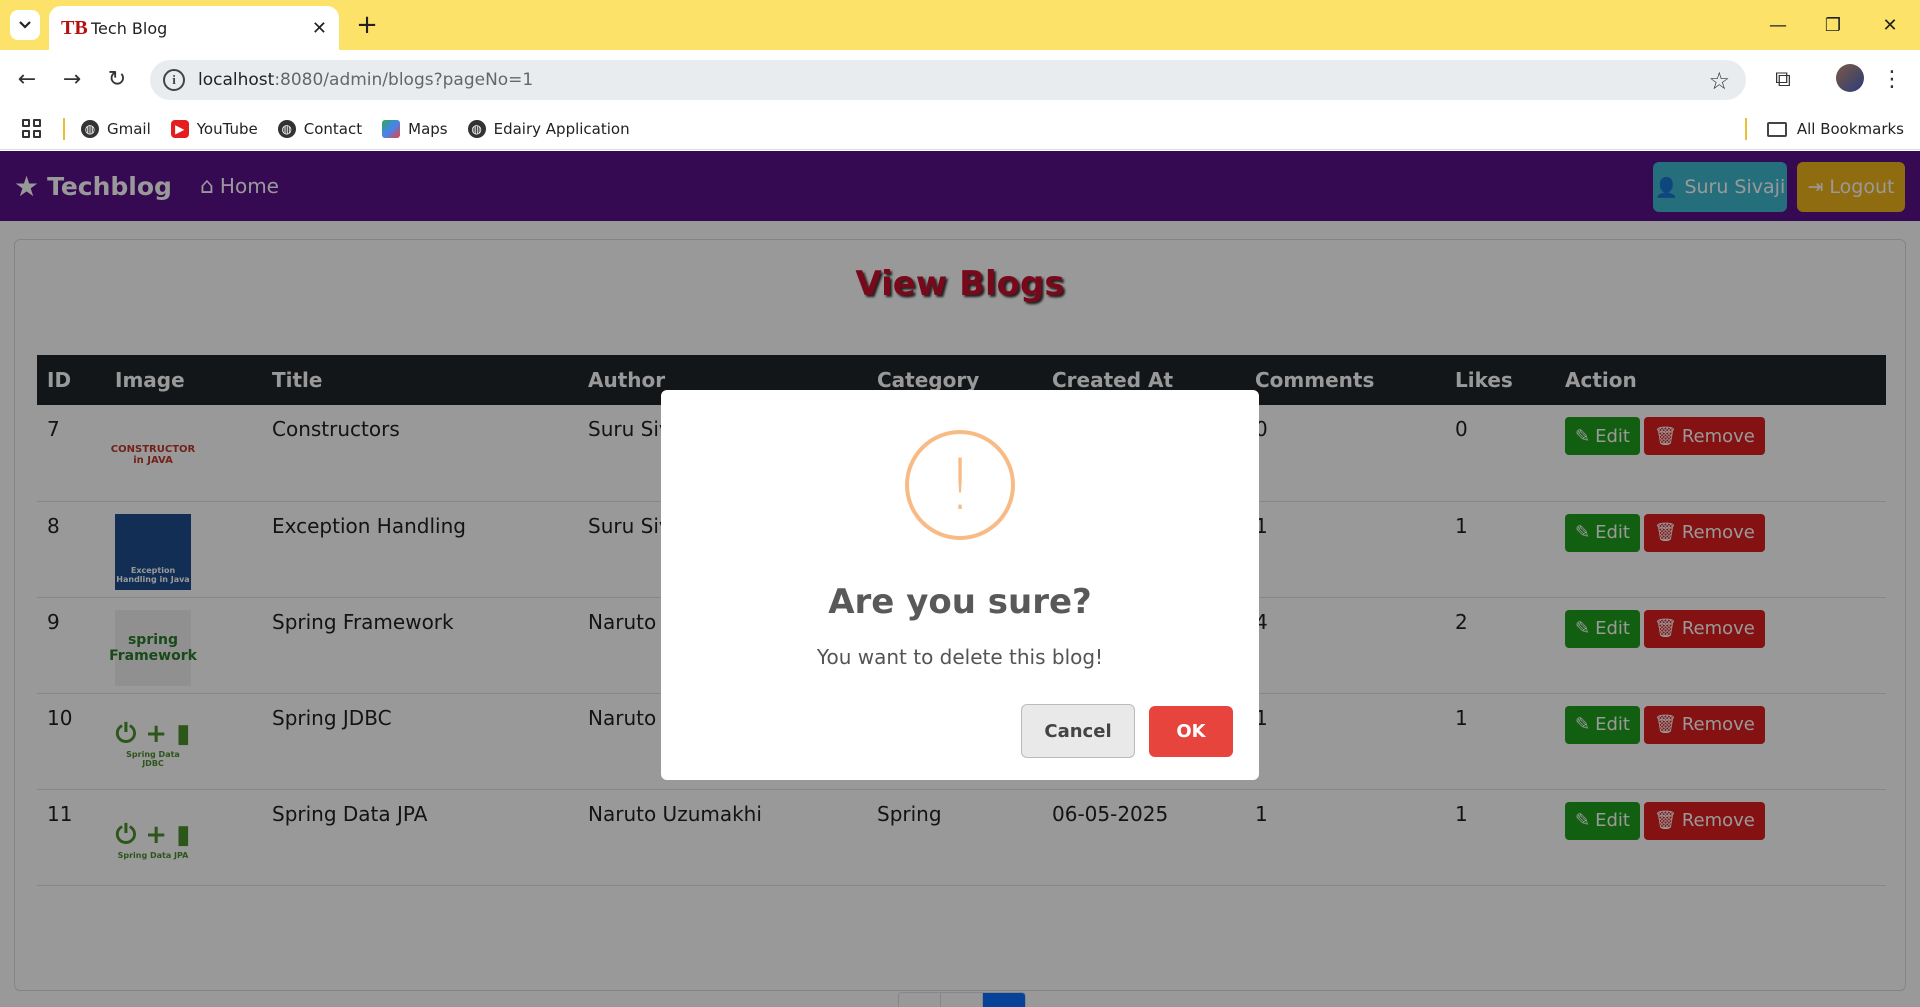 The width and height of the screenshot is (1920, 1007). I want to click on dialog-message: You want to delete this blog!, so click(960, 657).